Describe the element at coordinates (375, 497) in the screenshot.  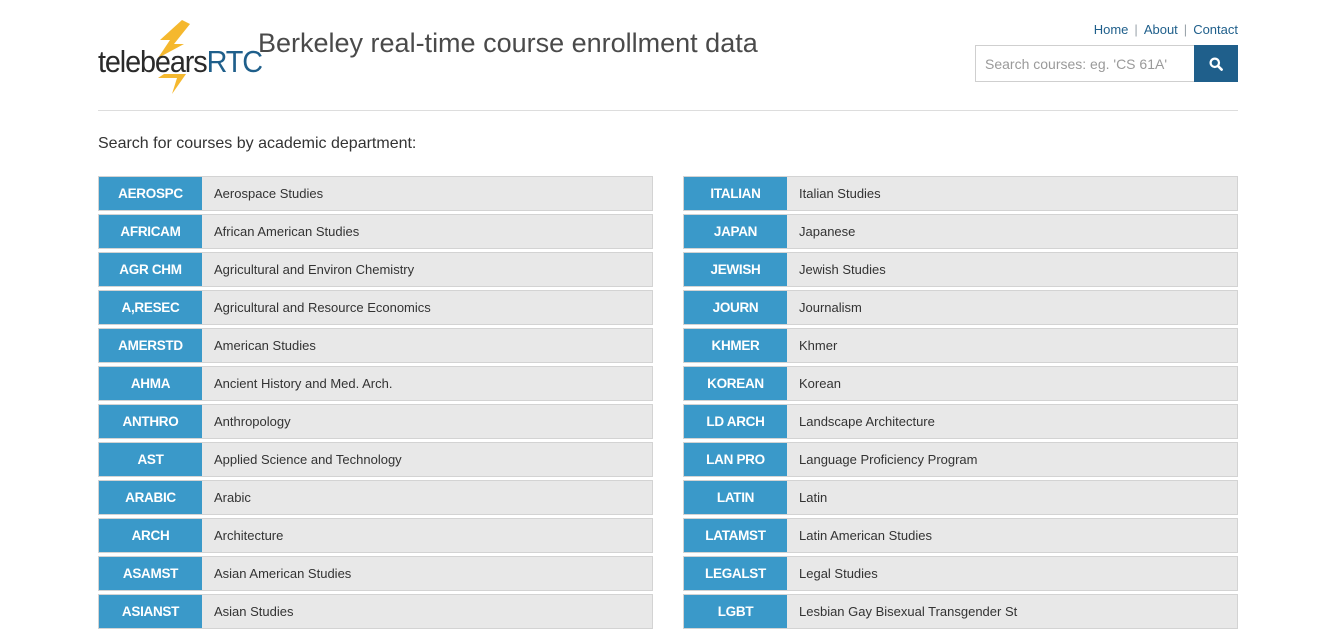
I see `department-row: ARABIC Arabic` at that location.